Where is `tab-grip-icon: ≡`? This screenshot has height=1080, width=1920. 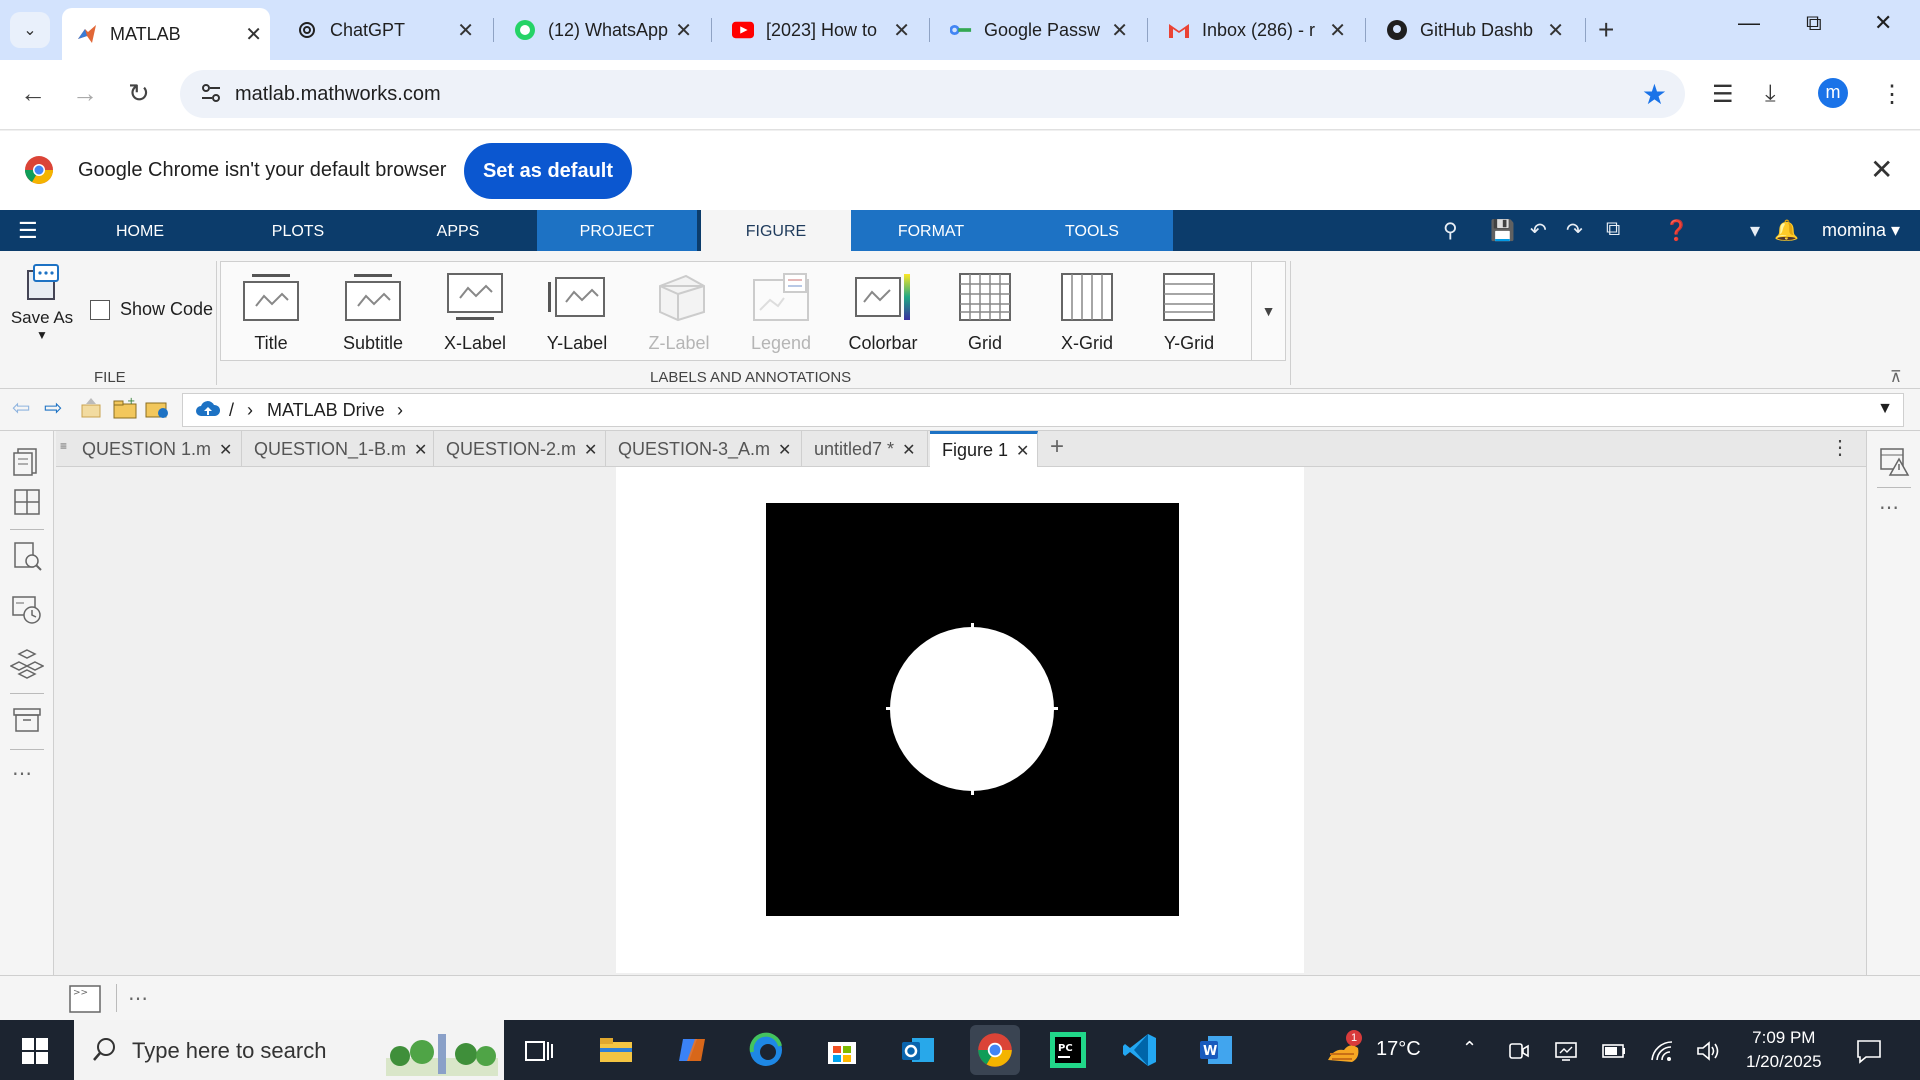 tab-grip-icon: ≡ is located at coordinates (63, 446).